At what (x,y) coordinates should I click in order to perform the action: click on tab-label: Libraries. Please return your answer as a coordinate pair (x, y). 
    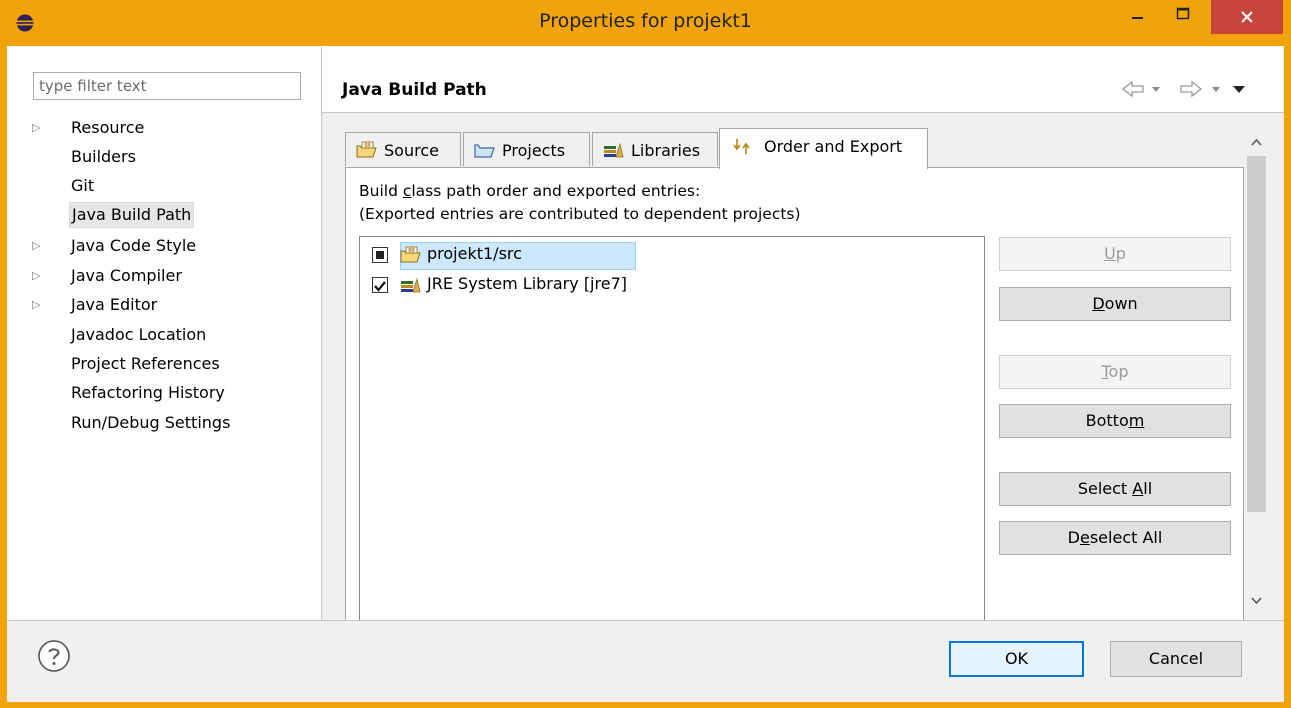
    Looking at the image, I should click on (666, 150).